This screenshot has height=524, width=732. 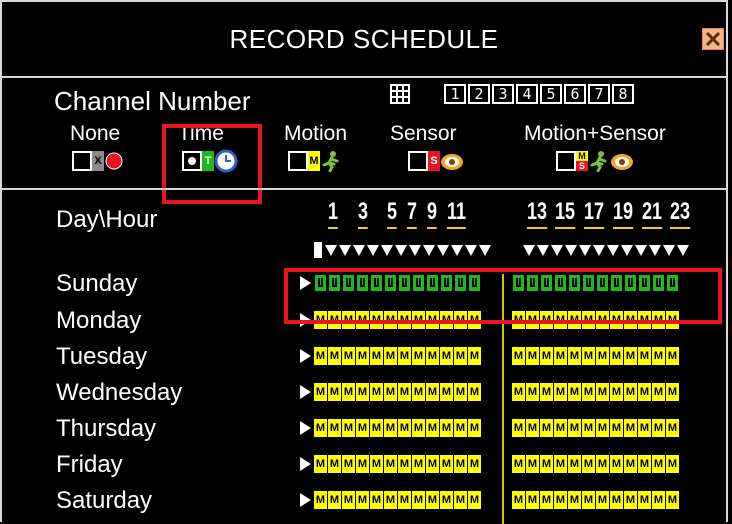 What do you see at coordinates (318, 250) in the screenshot?
I see `all-hours-marker` at bounding box center [318, 250].